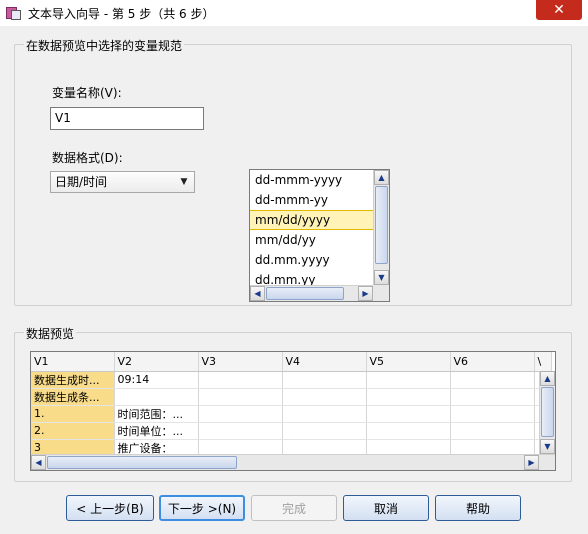 This screenshot has height=534, width=588. I want to click on format-item-selected: mm/dd/yyyy, so click(311, 220).